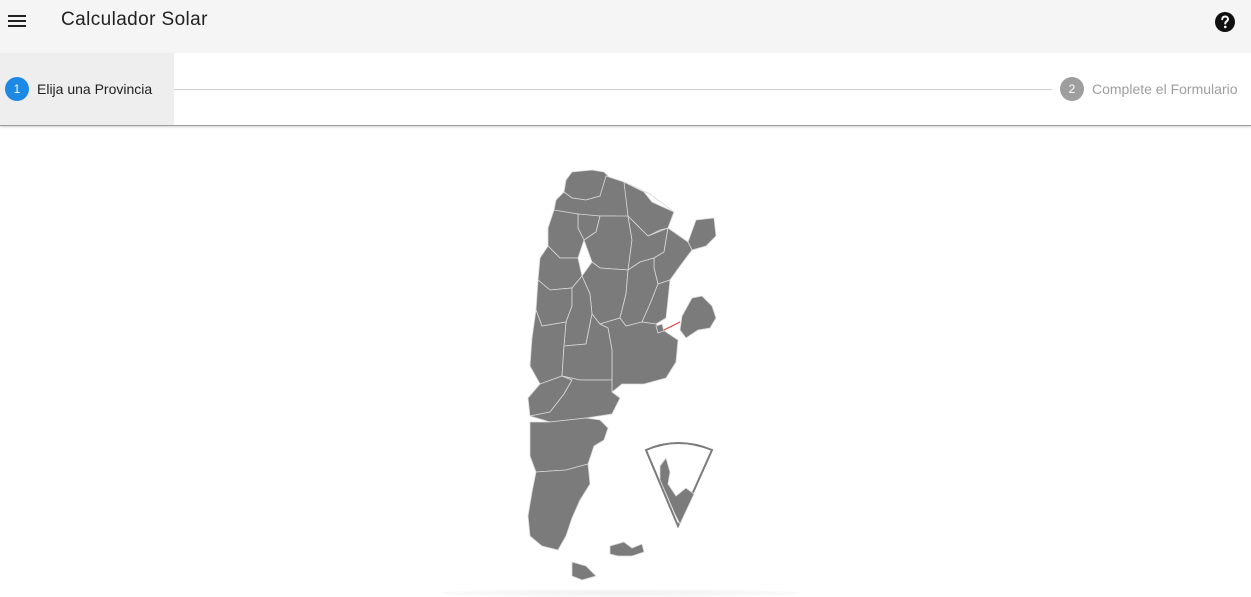 The image size is (1251, 597). Describe the element at coordinates (613, 89) in the screenshot. I see `step-connector` at that location.